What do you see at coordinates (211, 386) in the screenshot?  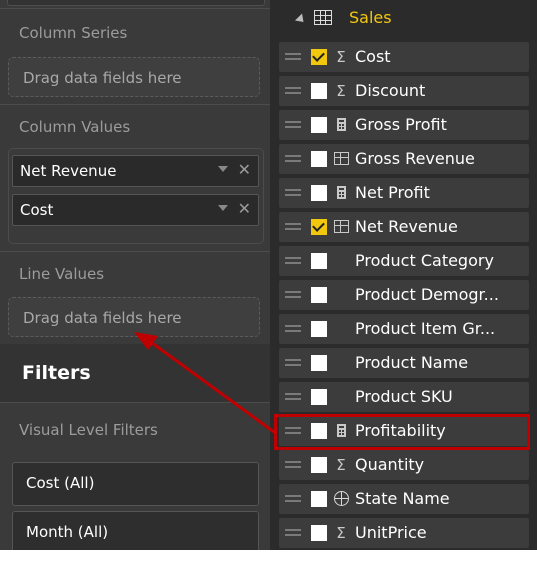 I see `arrow-line` at bounding box center [211, 386].